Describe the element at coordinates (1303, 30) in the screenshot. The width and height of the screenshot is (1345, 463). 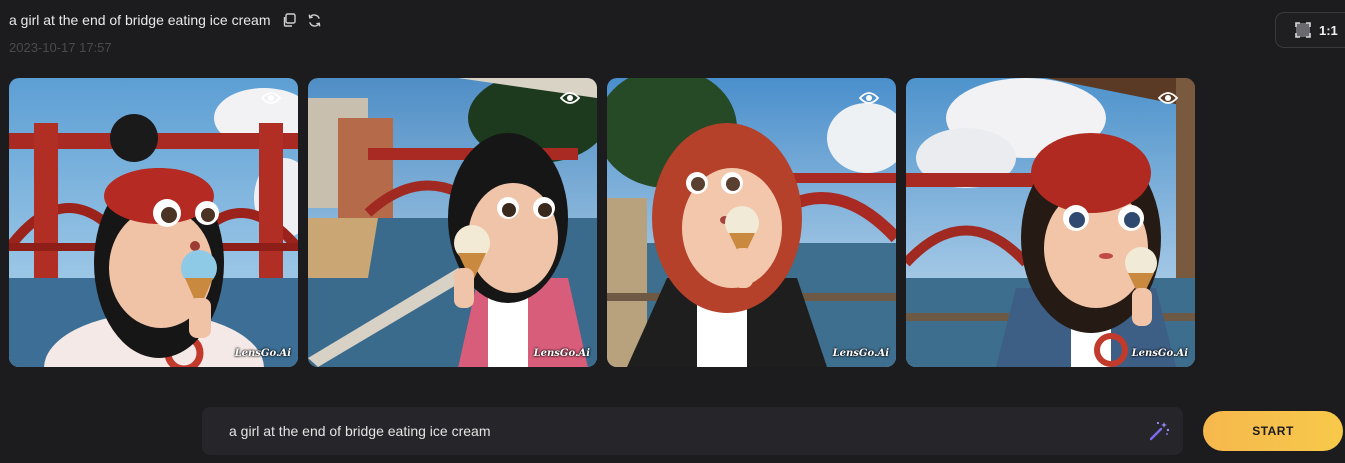
I see `aspect-ratio-icon` at that location.